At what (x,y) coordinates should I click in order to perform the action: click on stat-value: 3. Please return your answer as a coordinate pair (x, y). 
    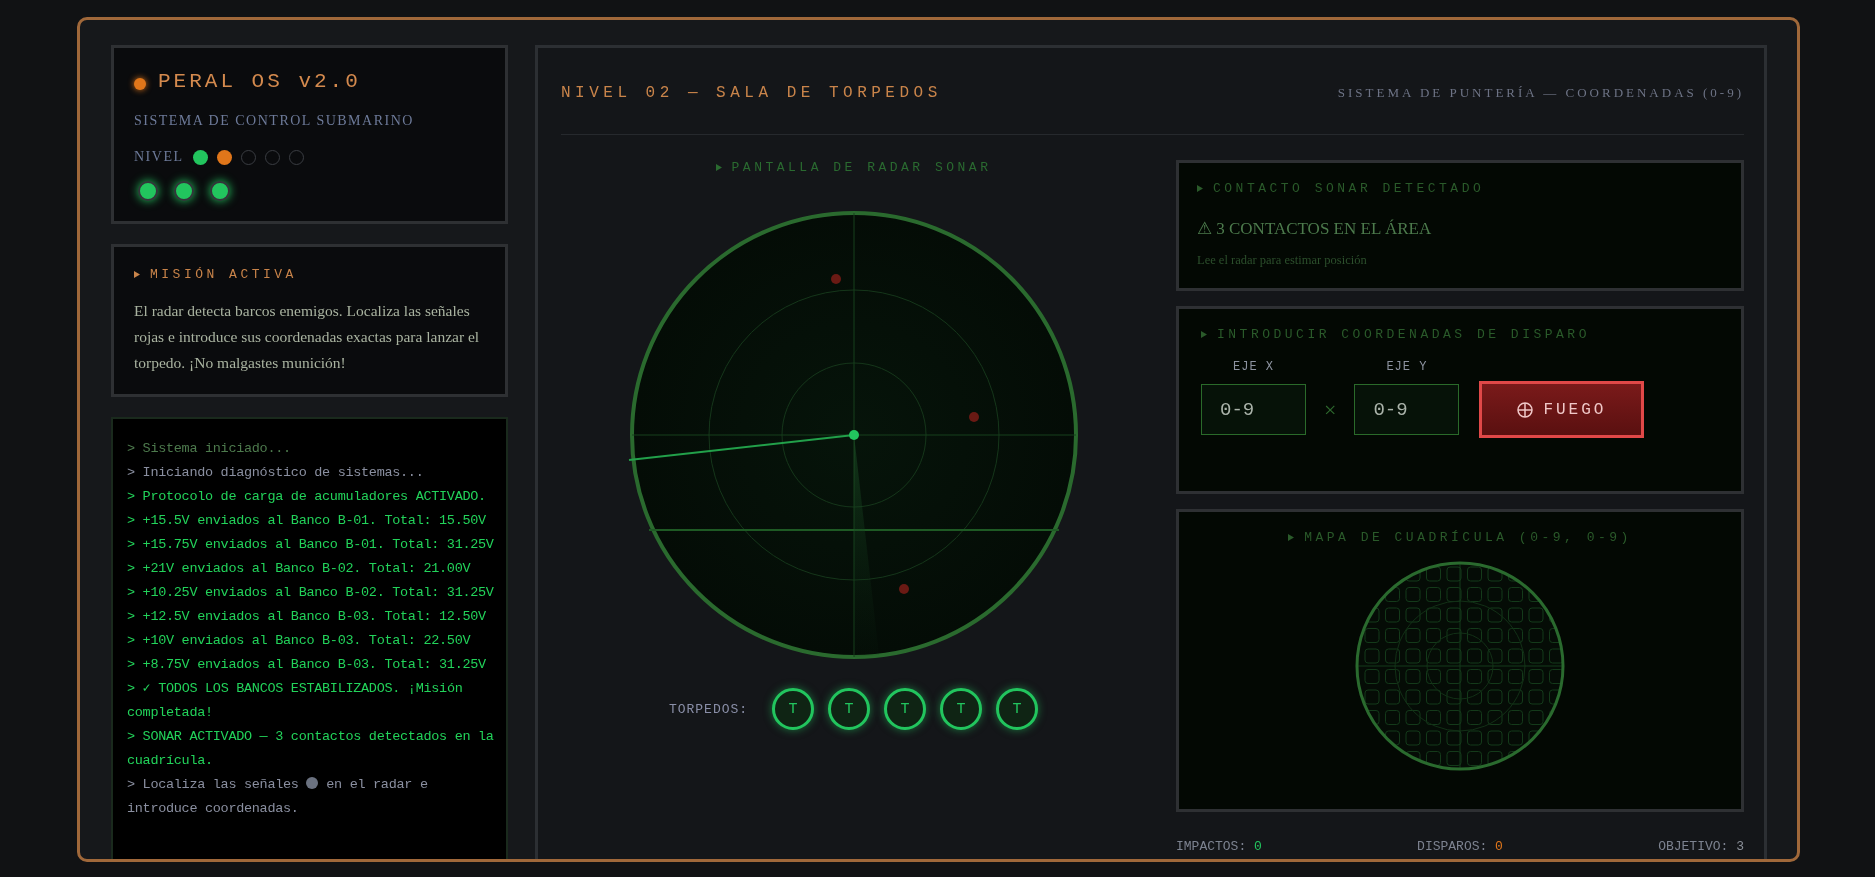
    Looking at the image, I should click on (1740, 846).